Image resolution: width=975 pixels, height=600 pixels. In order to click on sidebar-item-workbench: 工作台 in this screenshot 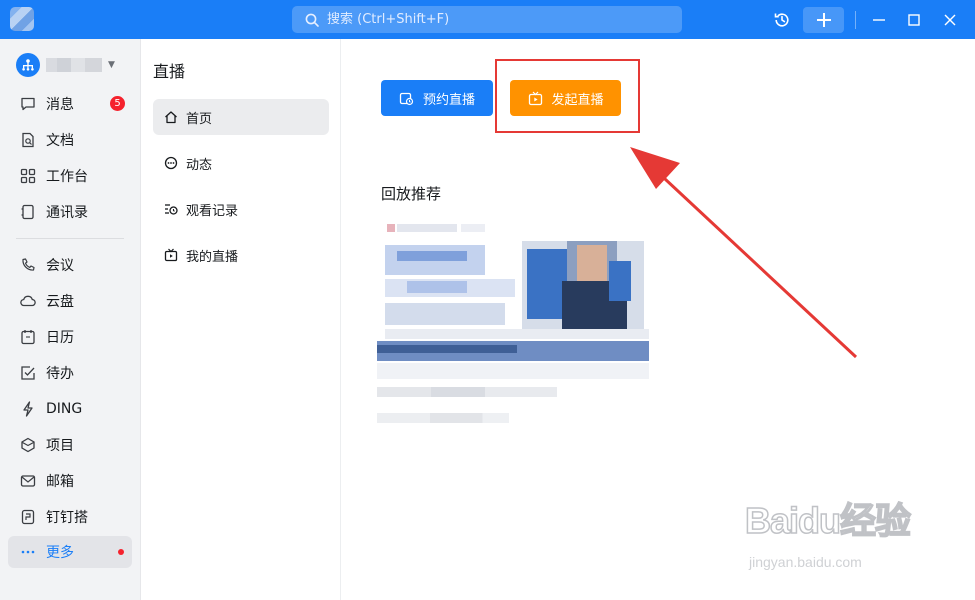, I will do `click(70, 176)`.